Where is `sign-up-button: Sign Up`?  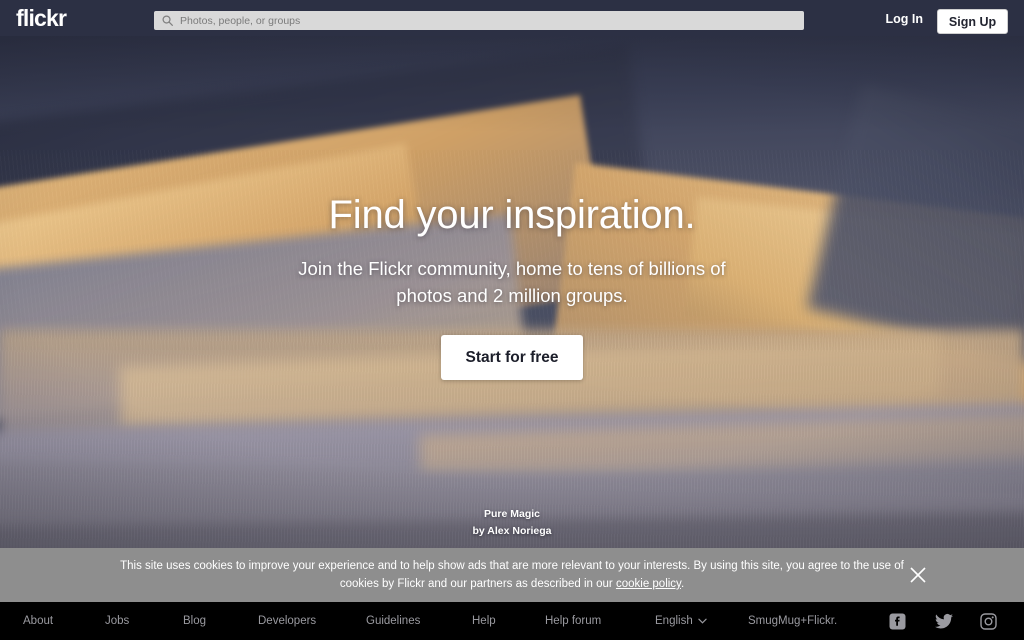
sign-up-button: Sign Up is located at coordinates (972, 21).